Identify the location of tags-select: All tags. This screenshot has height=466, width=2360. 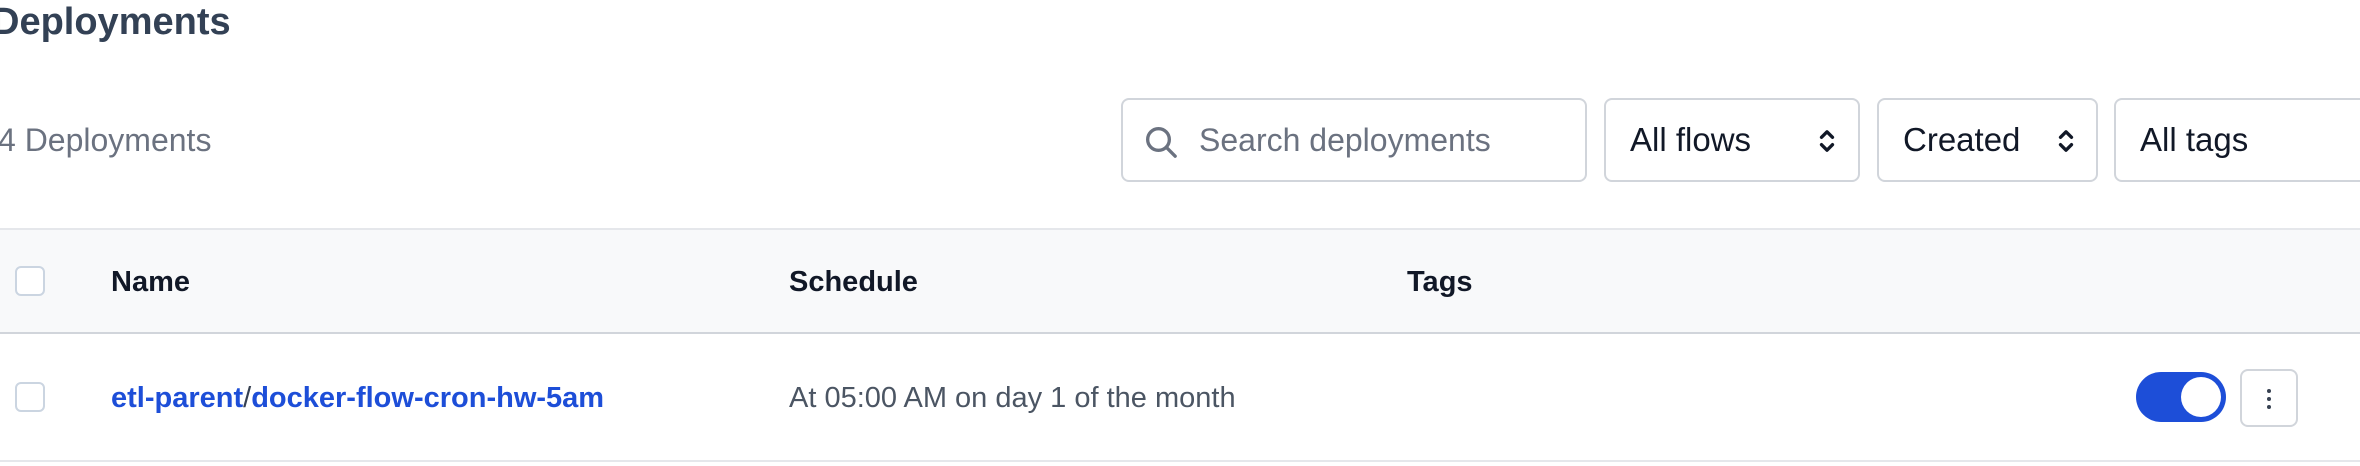
(2237, 140).